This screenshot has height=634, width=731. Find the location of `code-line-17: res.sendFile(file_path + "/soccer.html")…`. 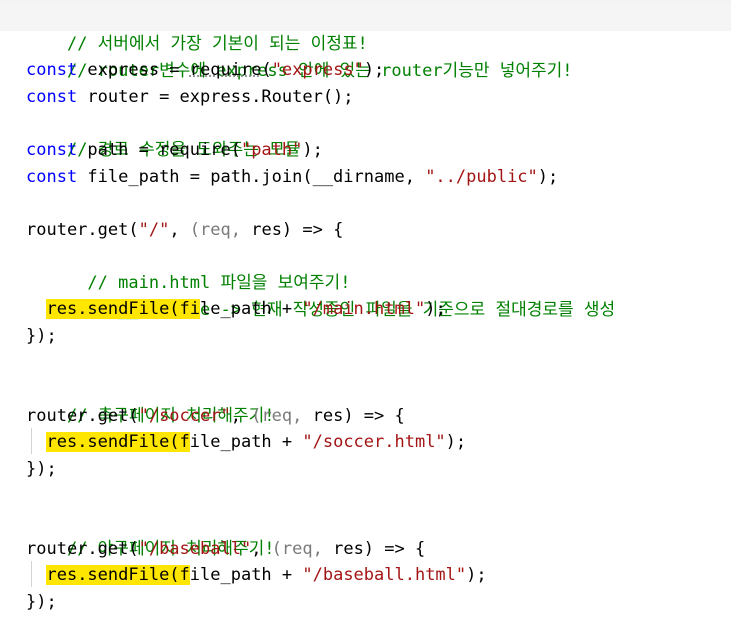

code-line-17: res.sendFile(file_path + "/soccer.html")… is located at coordinates (246, 442).